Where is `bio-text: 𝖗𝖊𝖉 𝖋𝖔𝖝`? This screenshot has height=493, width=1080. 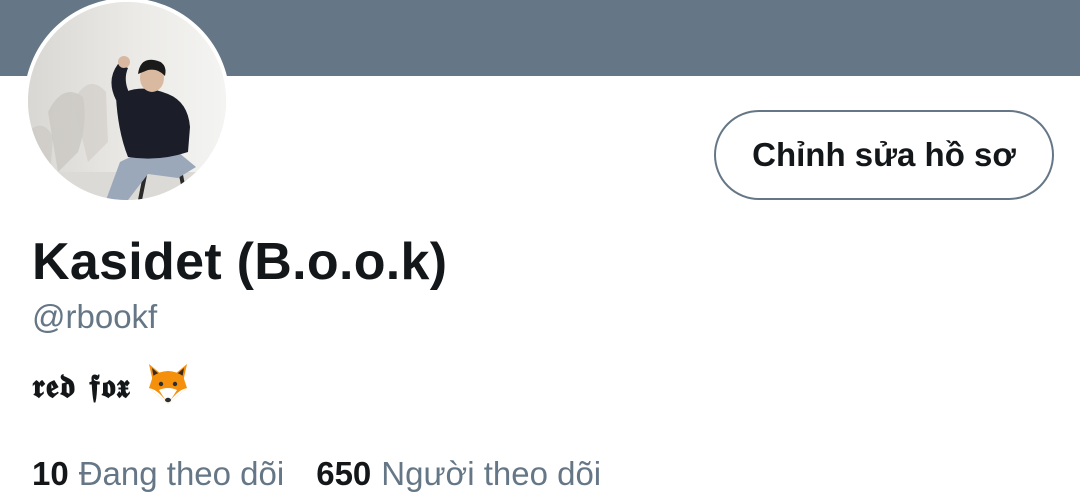 bio-text: 𝖗𝖊𝖉 𝖋𝖔𝖝 is located at coordinates (81, 385).